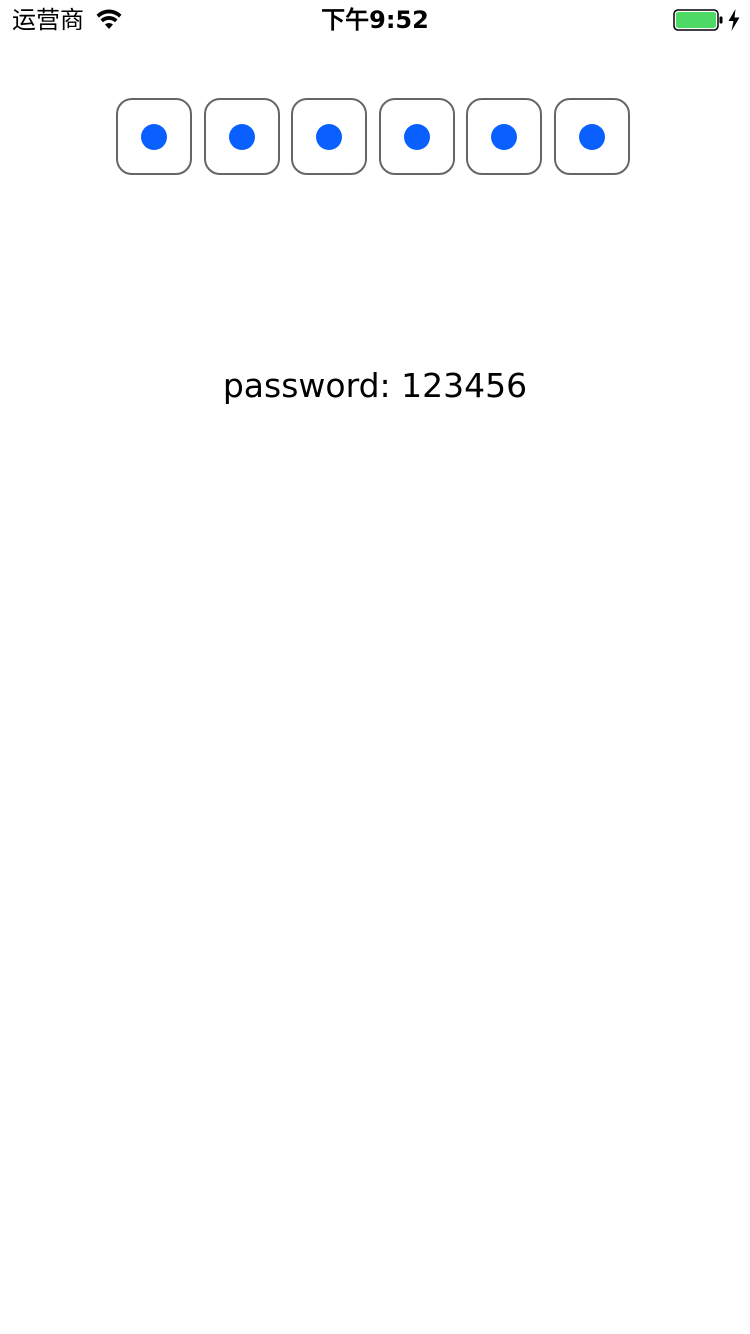 The width and height of the screenshot is (750, 1334). I want to click on charging-bolt-icon, so click(734, 20).